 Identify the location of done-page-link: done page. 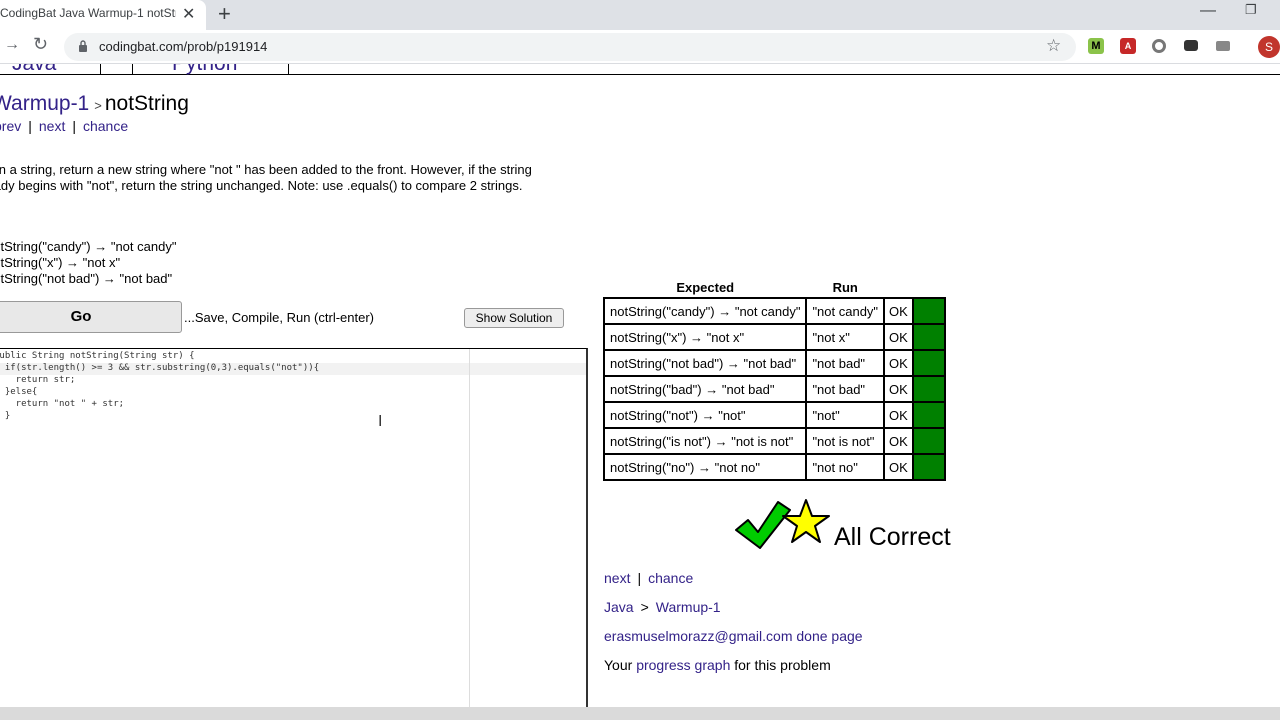
(829, 636).